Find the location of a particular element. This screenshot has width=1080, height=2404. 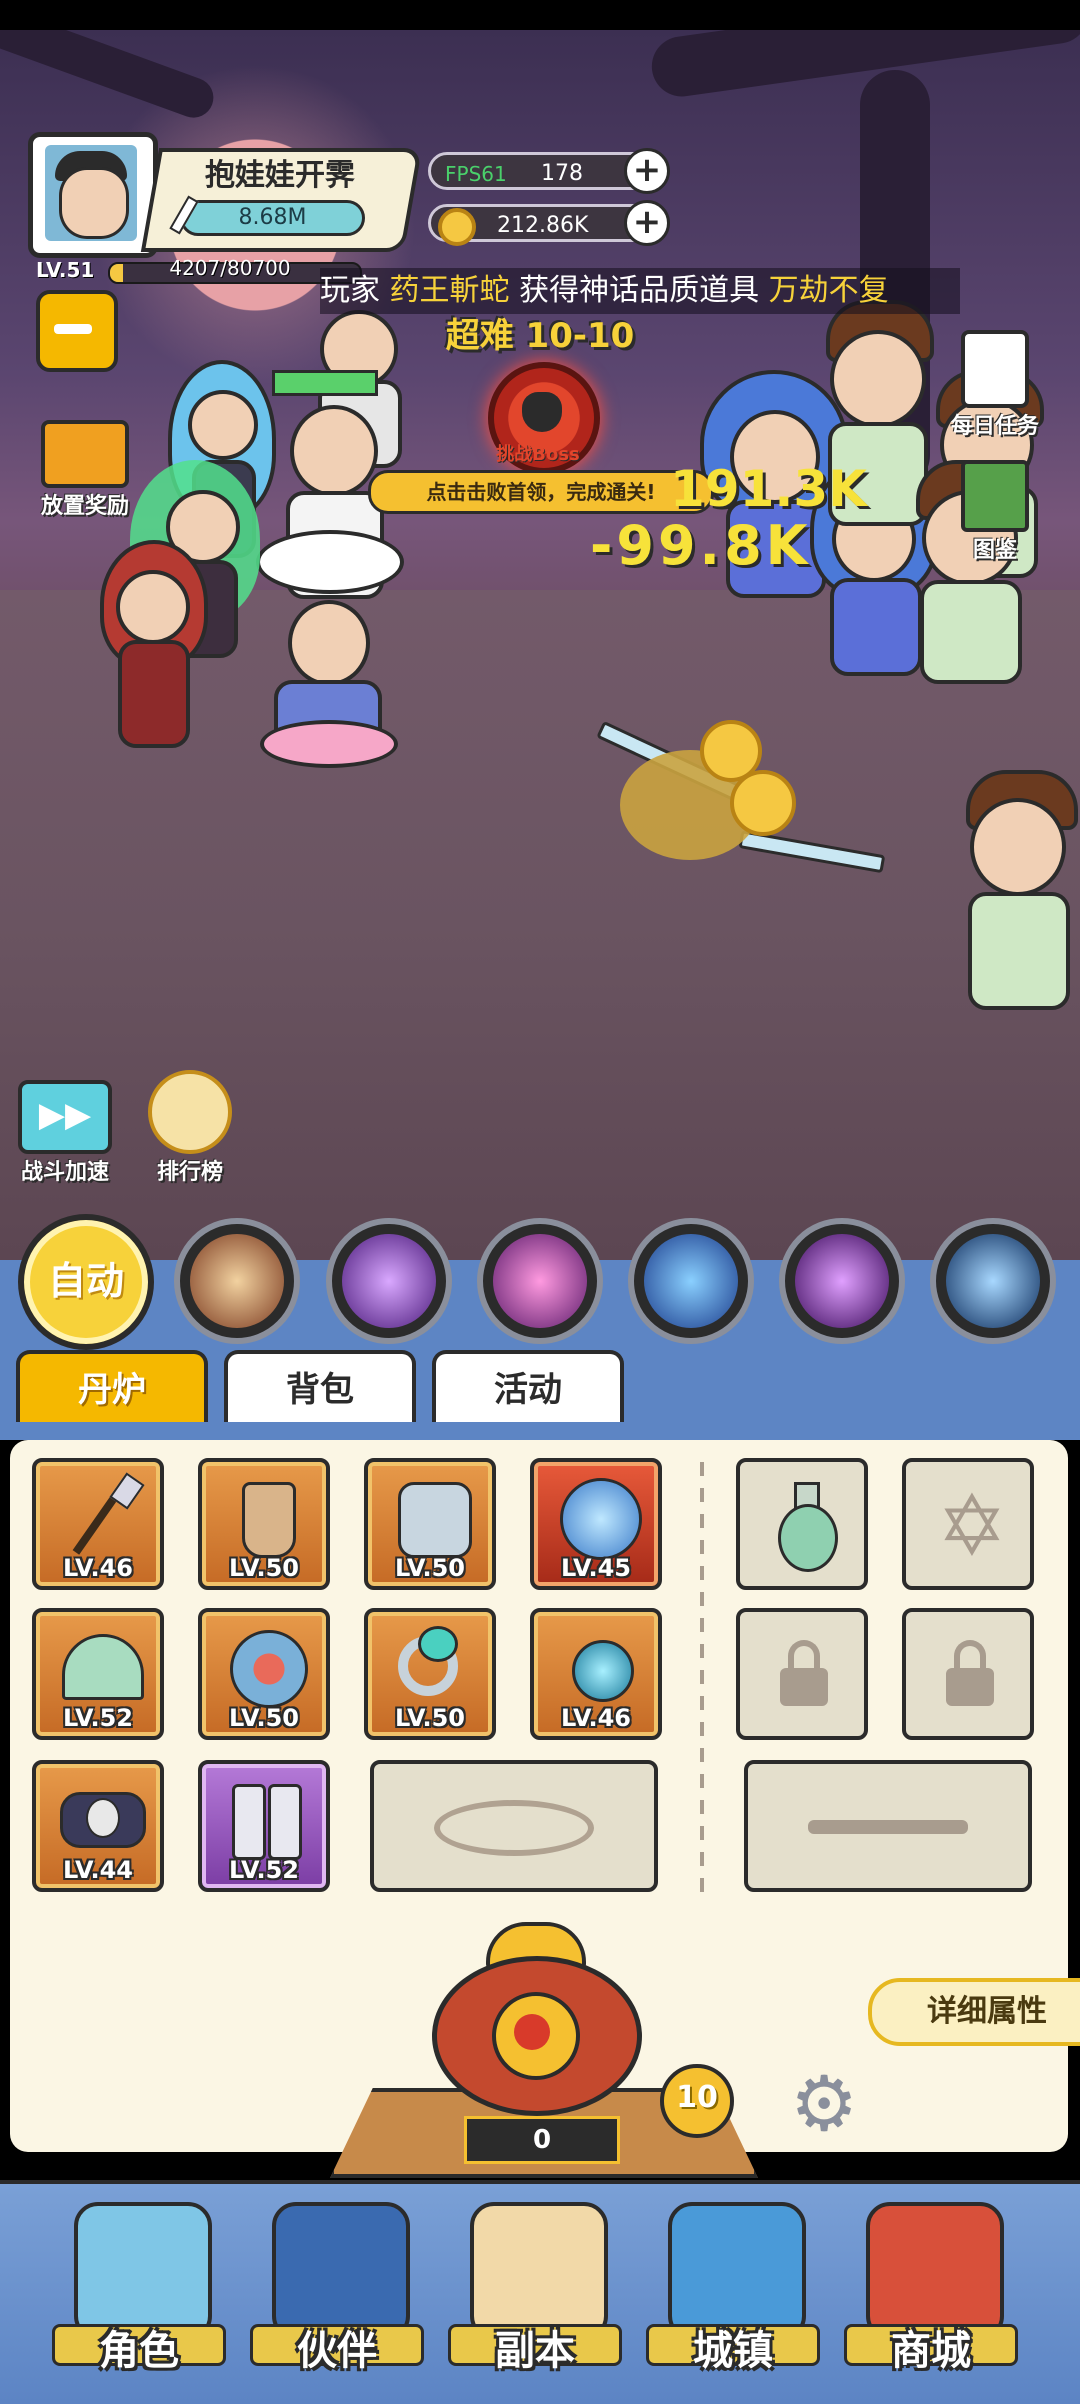

nav-character: 角色 is located at coordinates (139, 2291).